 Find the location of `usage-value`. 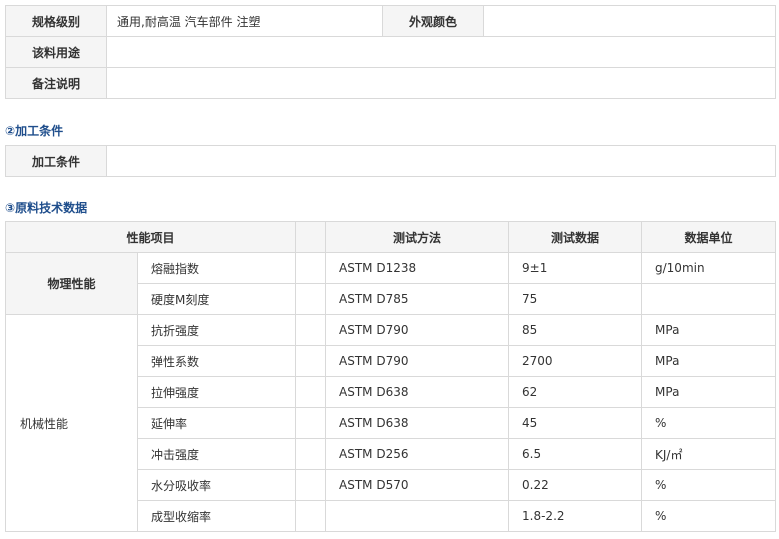

usage-value is located at coordinates (441, 52).